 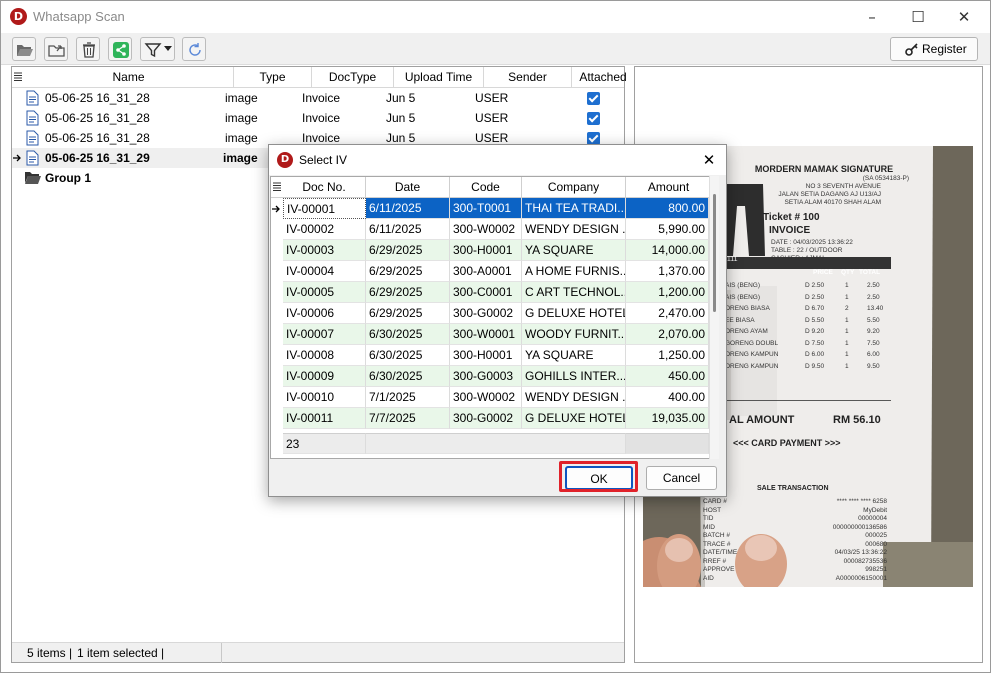 What do you see at coordinates (812, 242) in the screenshot?
I see `receipt-date: DATE : 04/03/2025 13:36:22` at bounding box center [812, 242].